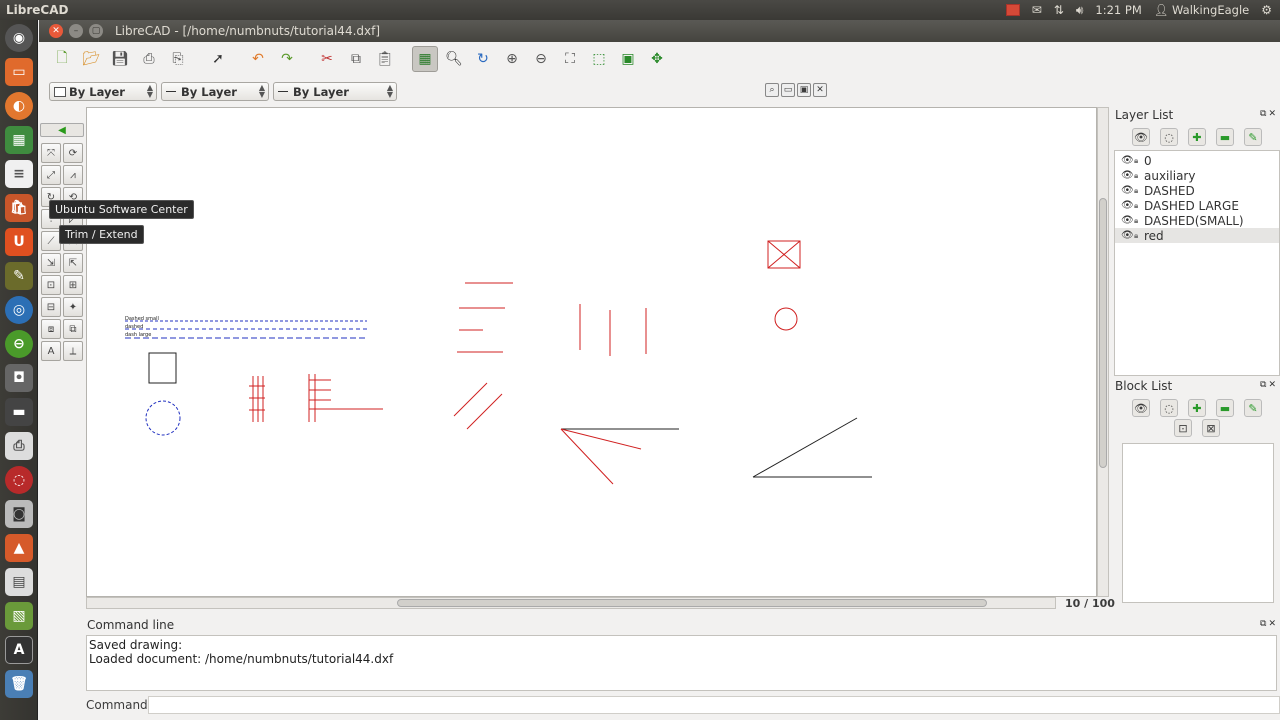  I want to click on keyboard-sort-icon: ⇅, so click(1059, 10).